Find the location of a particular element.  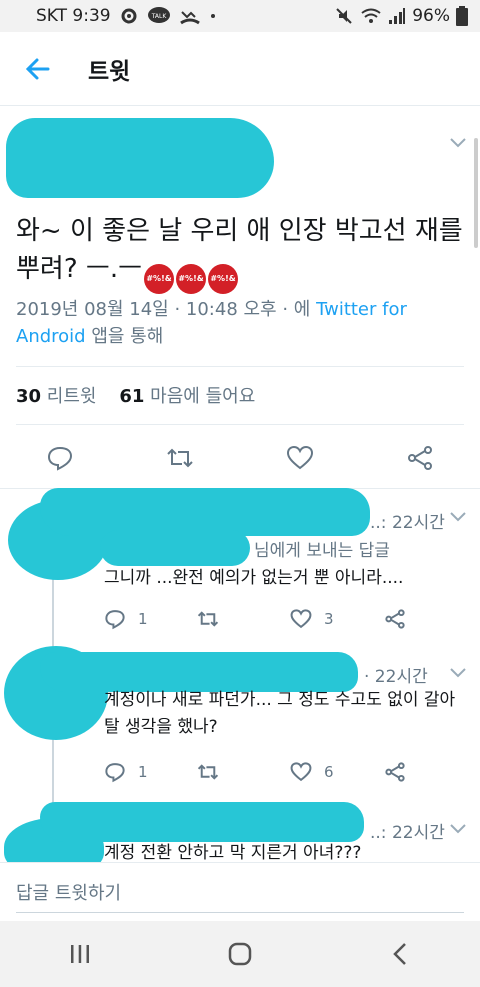

gear-icon is located at coordinates (129, 16).